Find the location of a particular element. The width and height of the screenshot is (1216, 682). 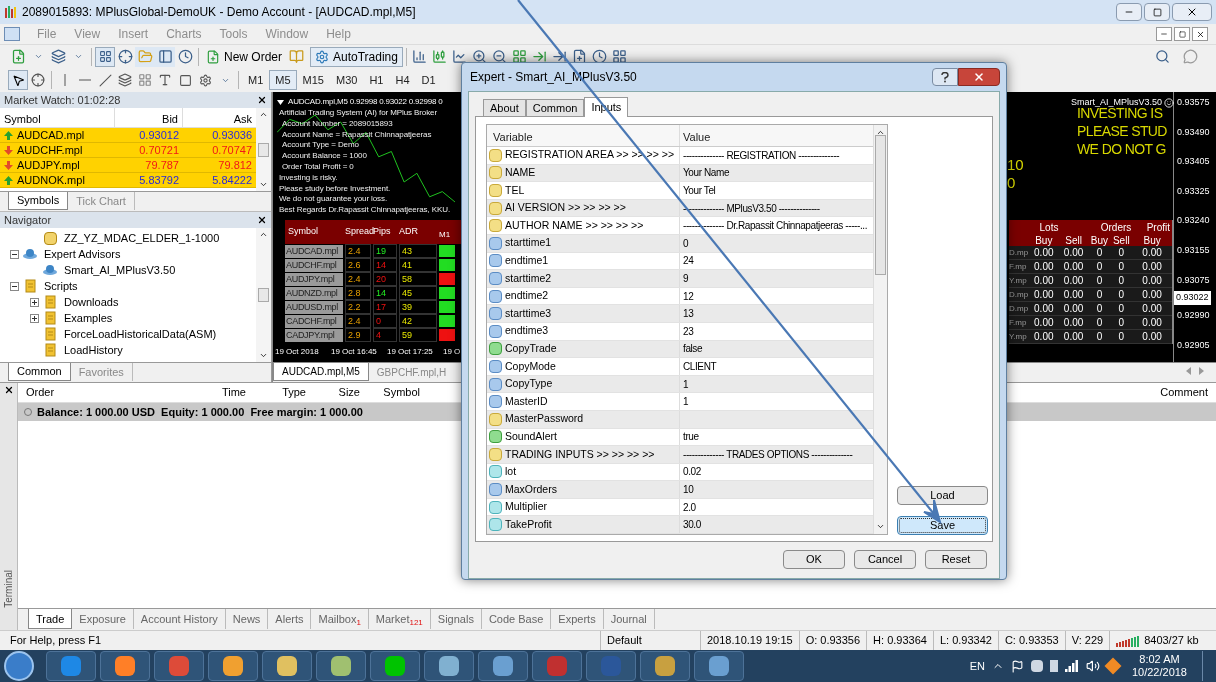

scroll-down-icon is located at coordinates (880, 526).